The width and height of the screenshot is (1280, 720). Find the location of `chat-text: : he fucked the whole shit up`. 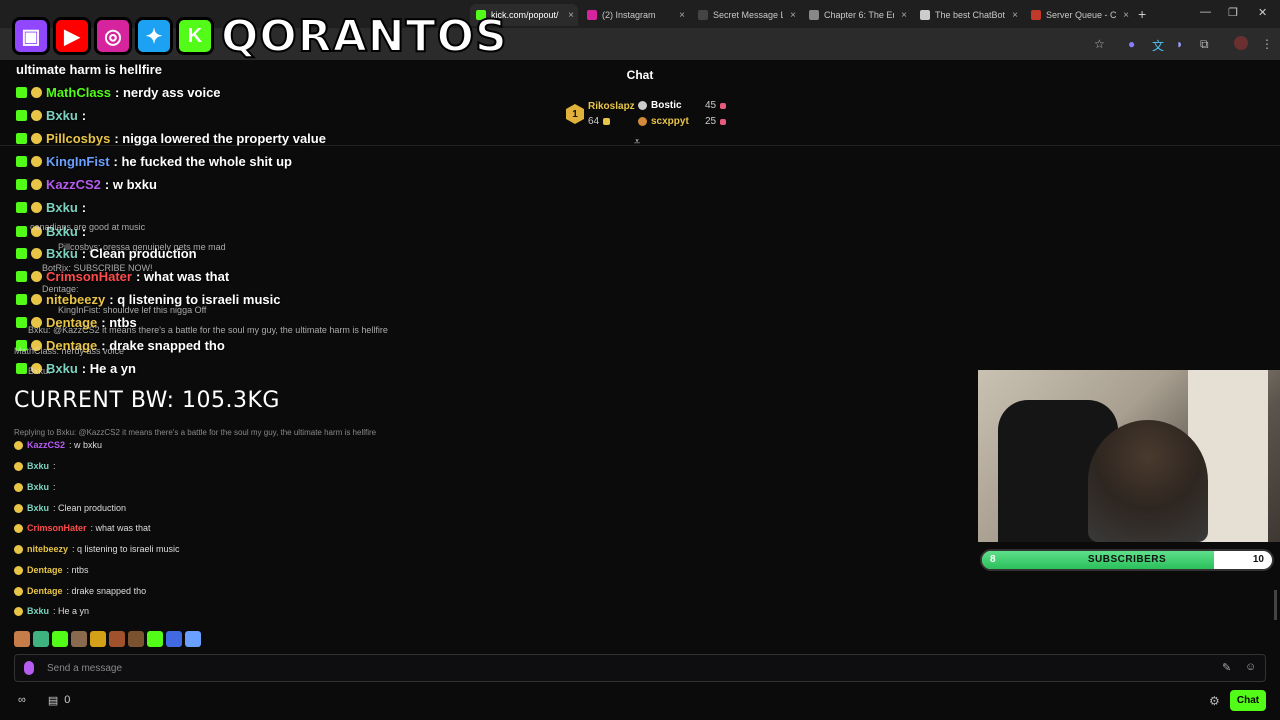

chat-text: : he fucked the whole shit up is located at coordinates (202, 161).